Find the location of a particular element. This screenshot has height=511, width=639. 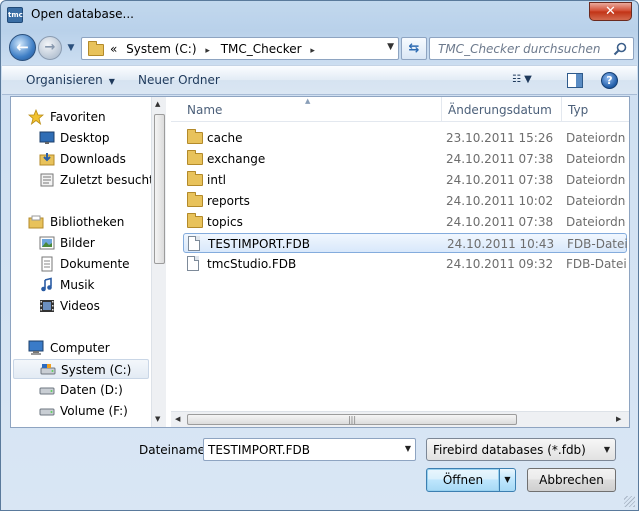

nav-item-volume-f: Volume (F:) is located at coordinates (81, 411).